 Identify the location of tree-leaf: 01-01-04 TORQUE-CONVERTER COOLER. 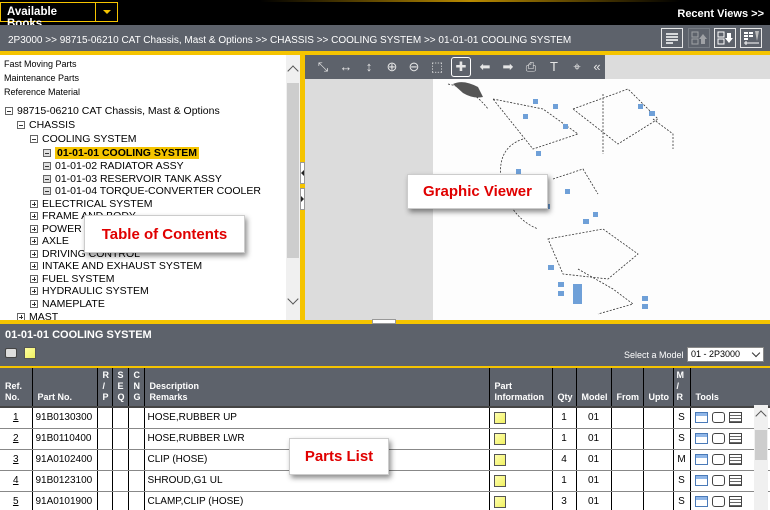
(152, 191).